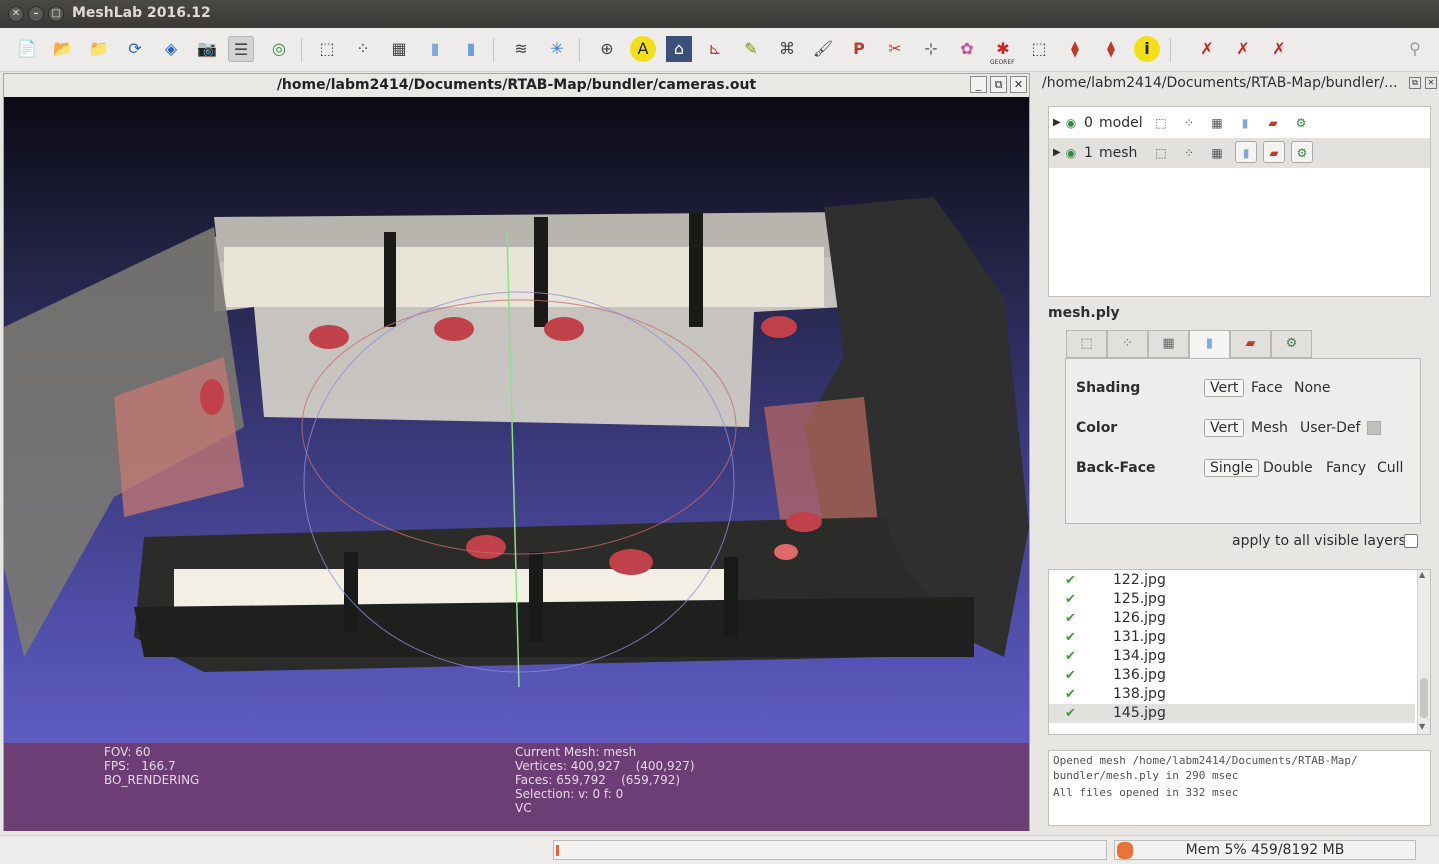 This screenshot has width=1439, height=864. I want to click on tab-fill: ▮, so click(1209, 344).